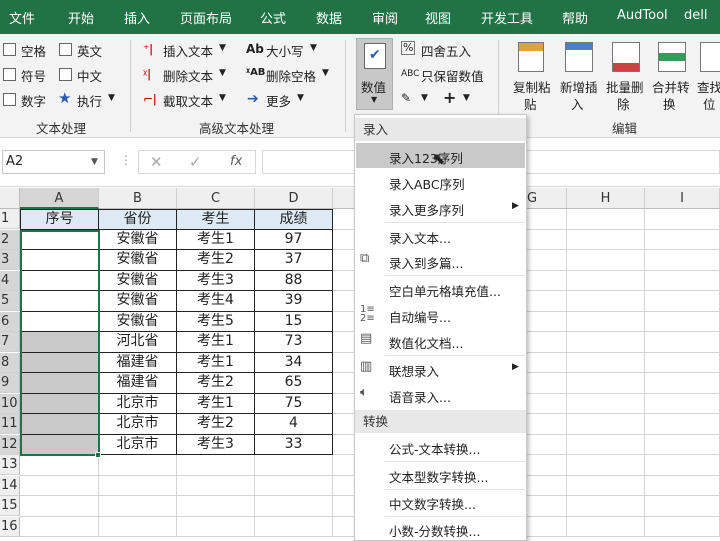  Describe the element at coordinates (452, 75) in the screenshot. I see `keep-value-button: 只保留数值` at that location.